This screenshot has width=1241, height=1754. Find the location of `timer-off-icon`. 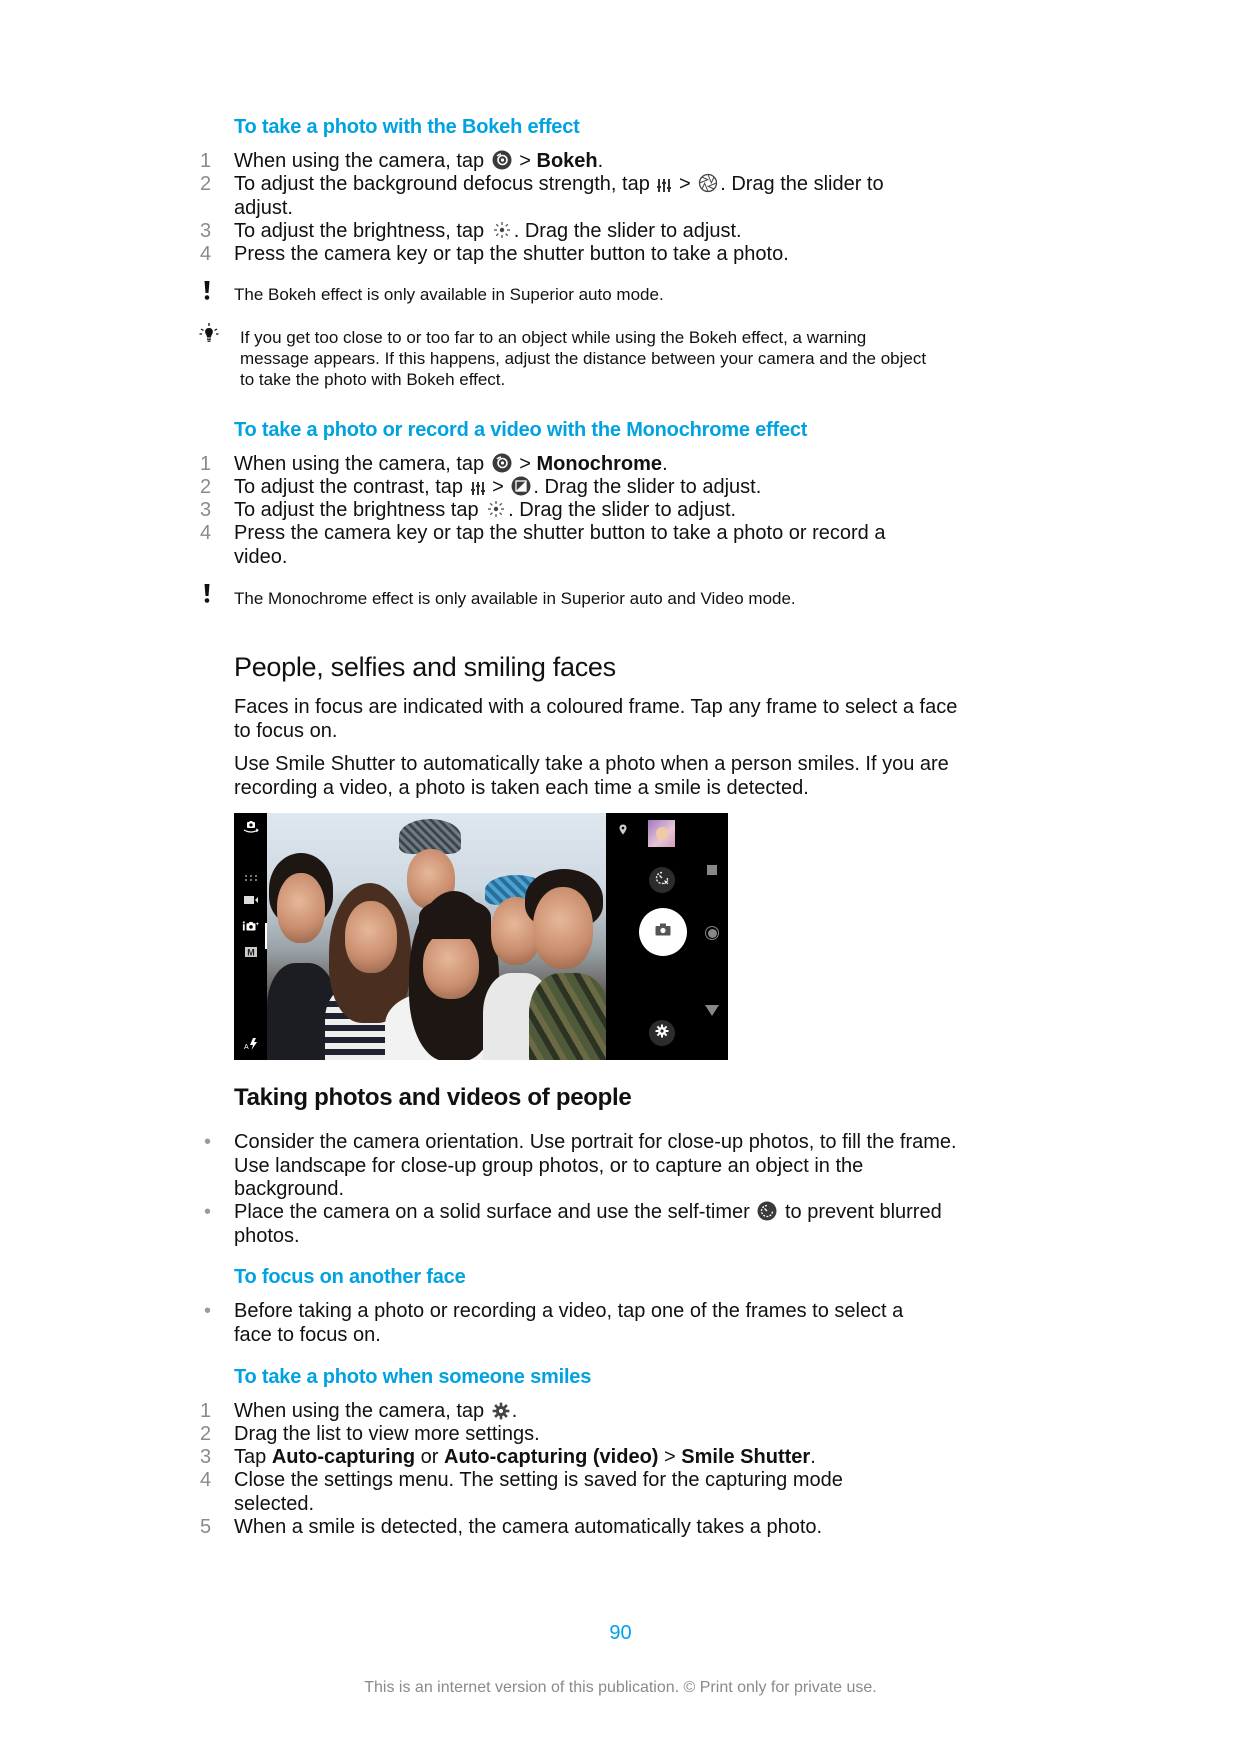

timer-off-icon is located at coordinates (662, 880).